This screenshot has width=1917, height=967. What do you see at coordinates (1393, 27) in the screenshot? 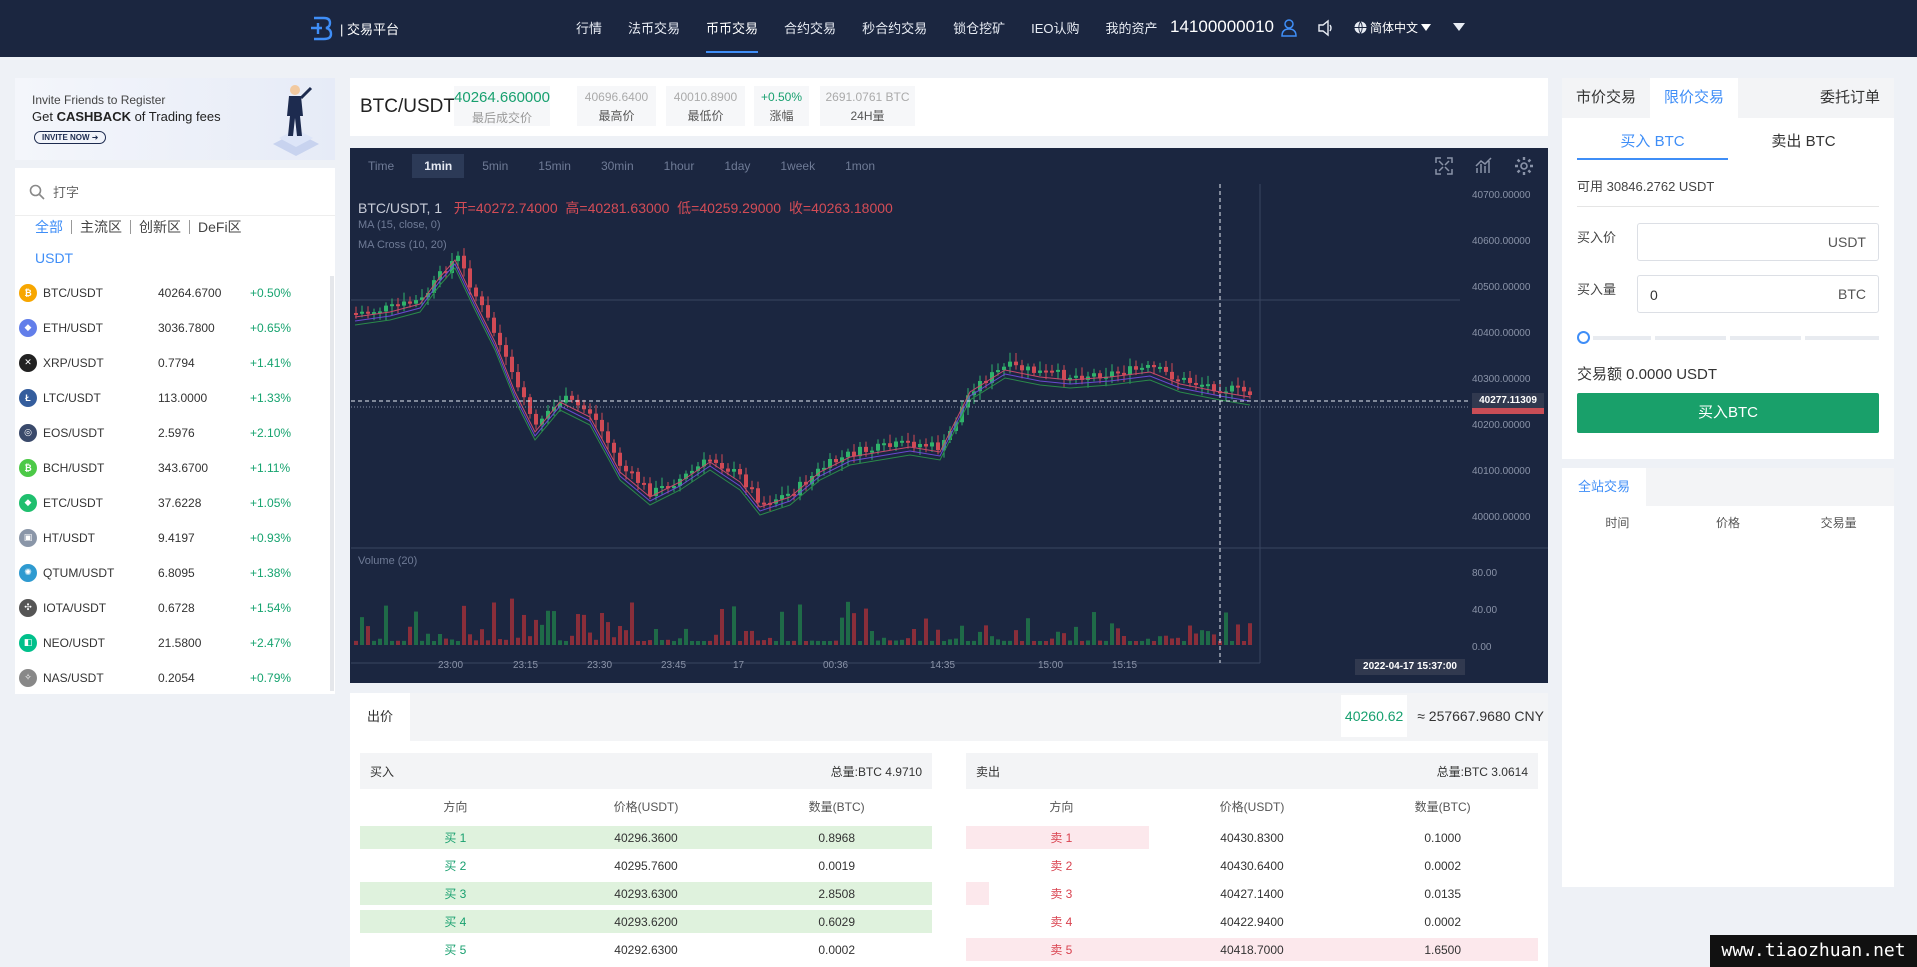
I see `language-selector: 简体中文` at bounding box center [1393, 27].